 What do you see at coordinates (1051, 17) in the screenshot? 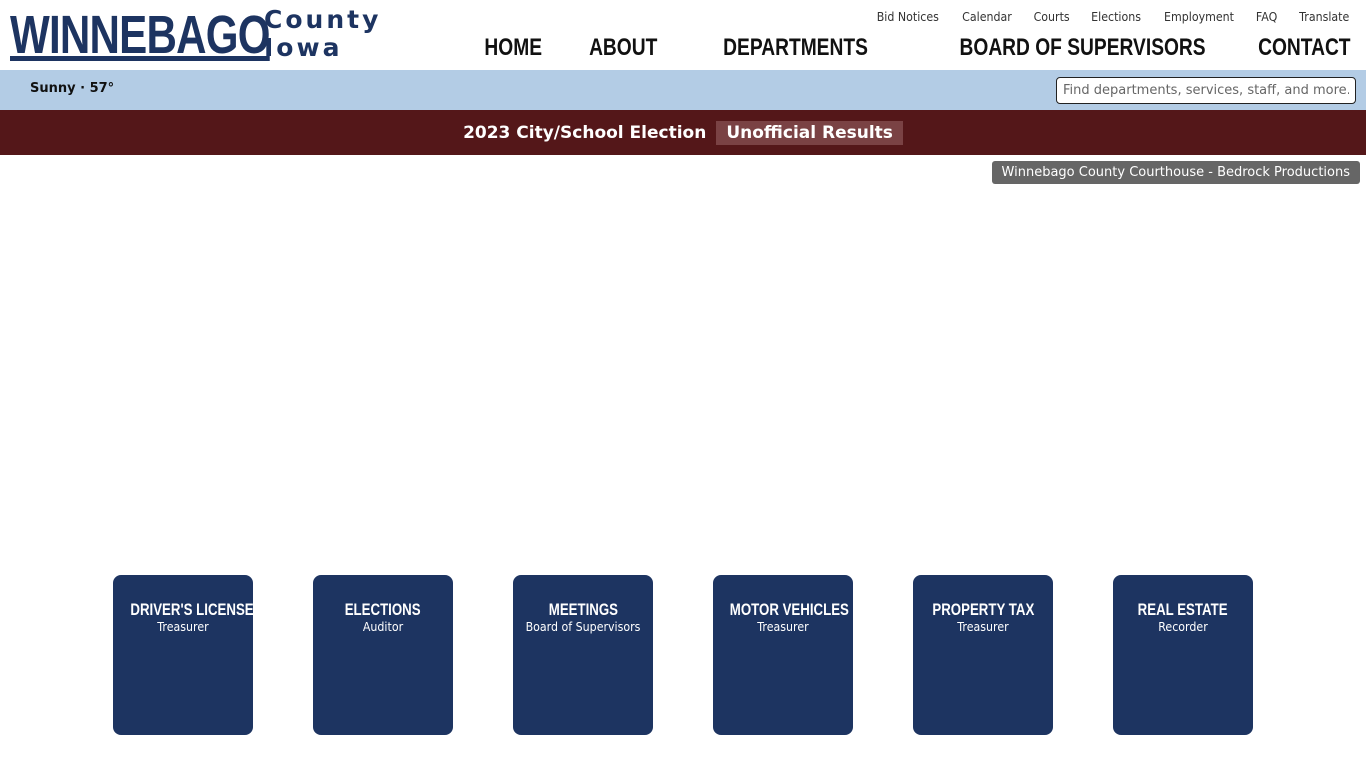
I see `util-link-courts: Courts` at bounding box center [1051, 17].